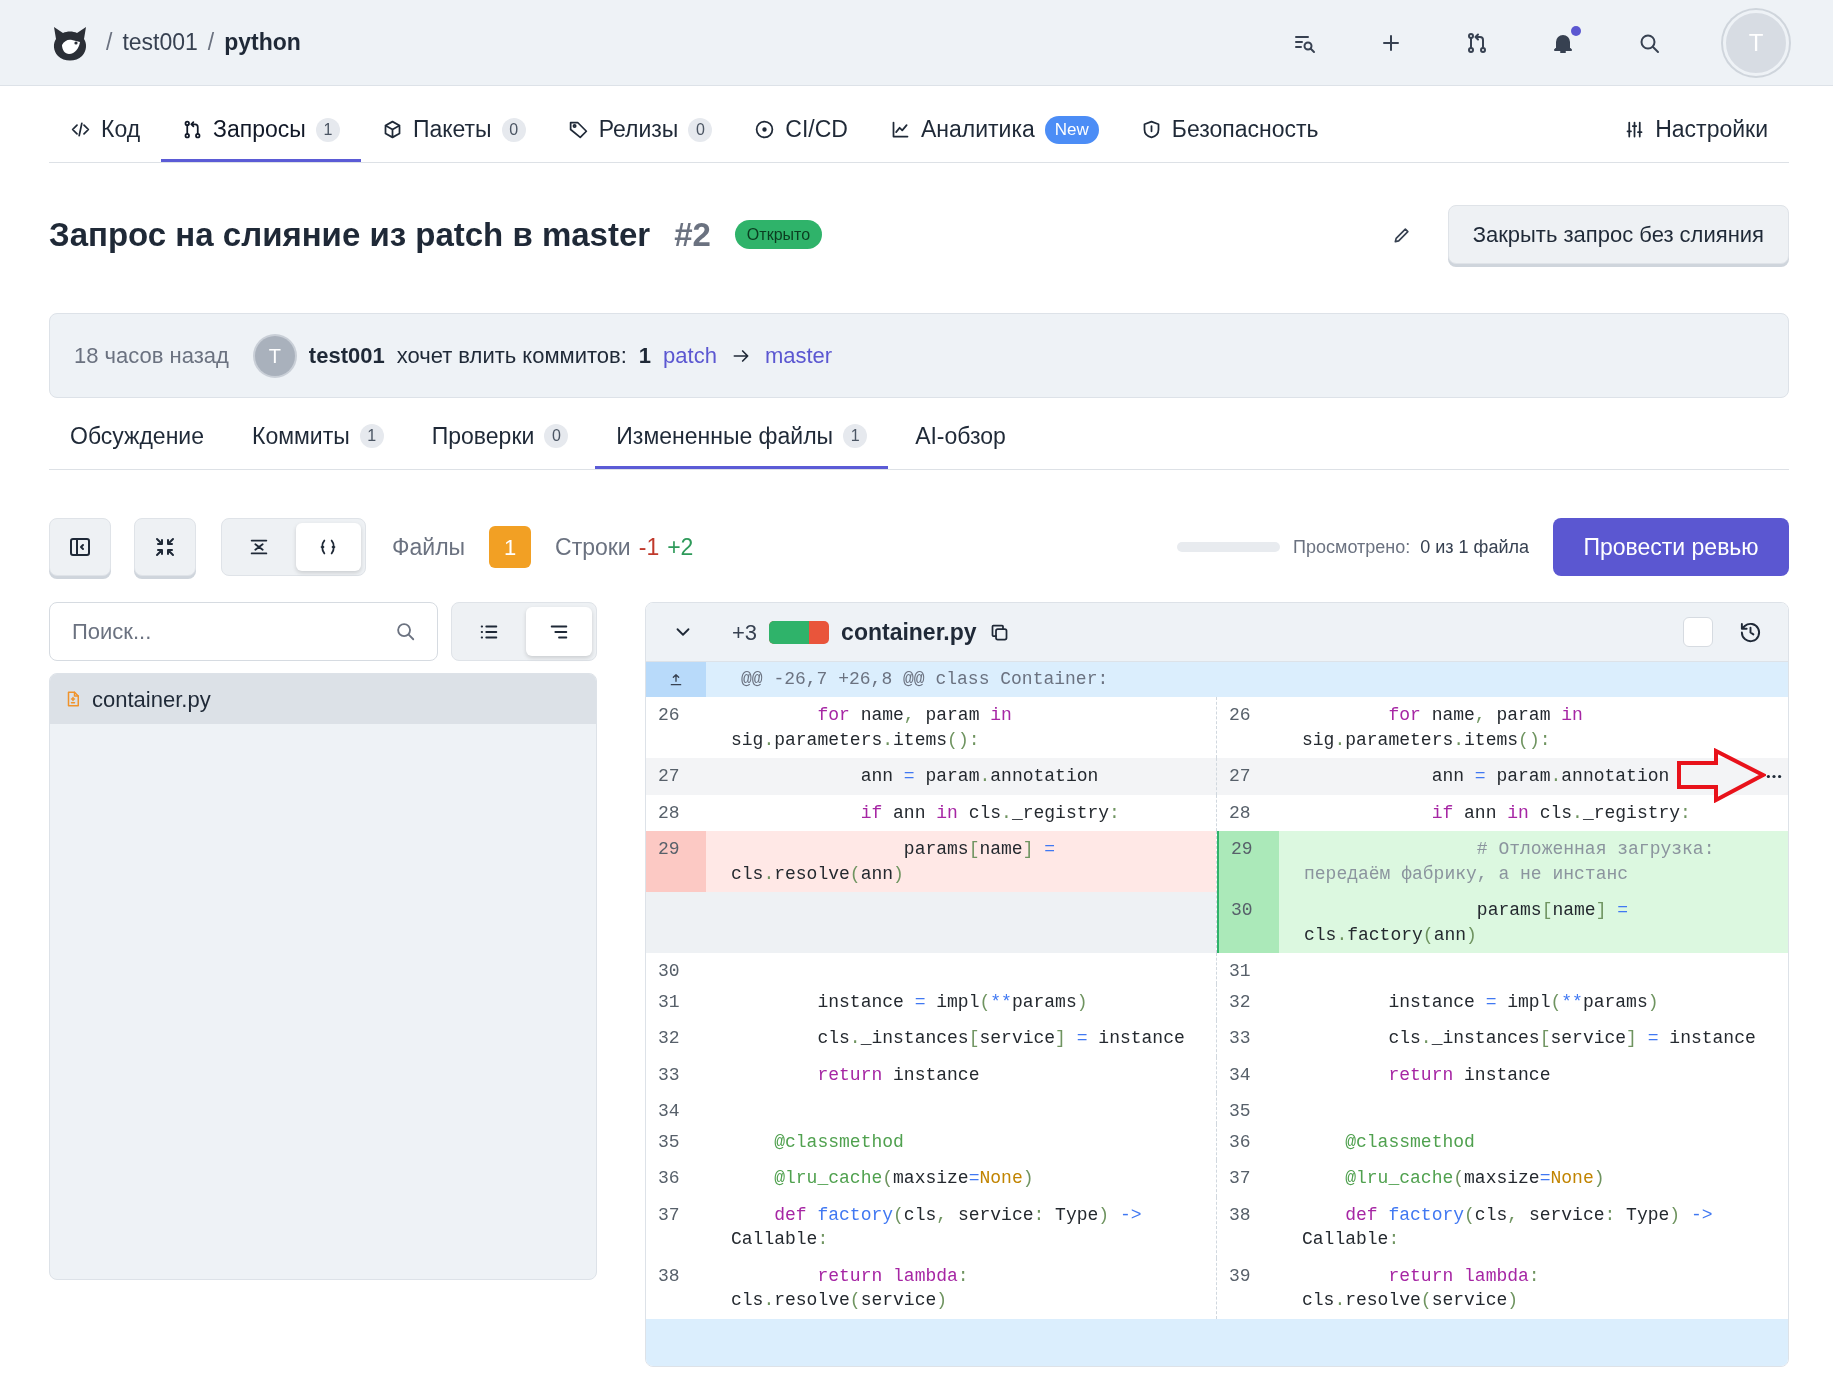  What do you see at coordinates (778, 234) in the screenshot?
I see `status-badge: Открыто` at bounding box center [778, 234].